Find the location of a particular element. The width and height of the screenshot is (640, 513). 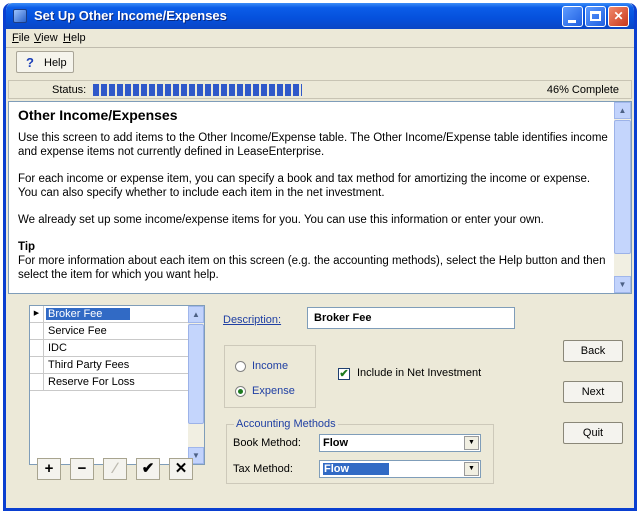

description-input: Broker Fee is located at coordinates (411, 318).